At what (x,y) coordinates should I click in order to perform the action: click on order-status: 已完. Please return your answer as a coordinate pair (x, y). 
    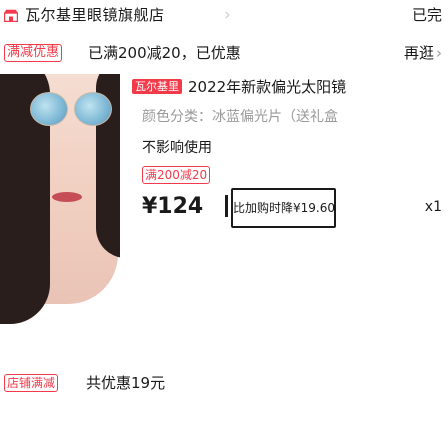
    Looking at the image, I should click on (426, 15).